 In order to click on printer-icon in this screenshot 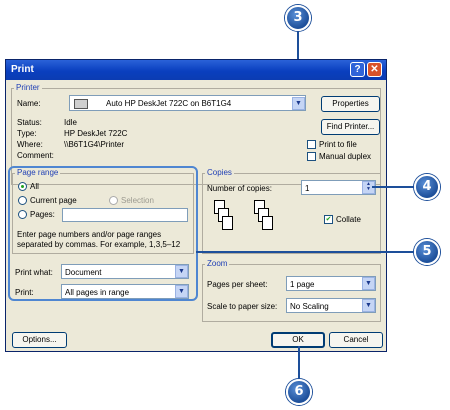, I will do `click(81, 104)`.